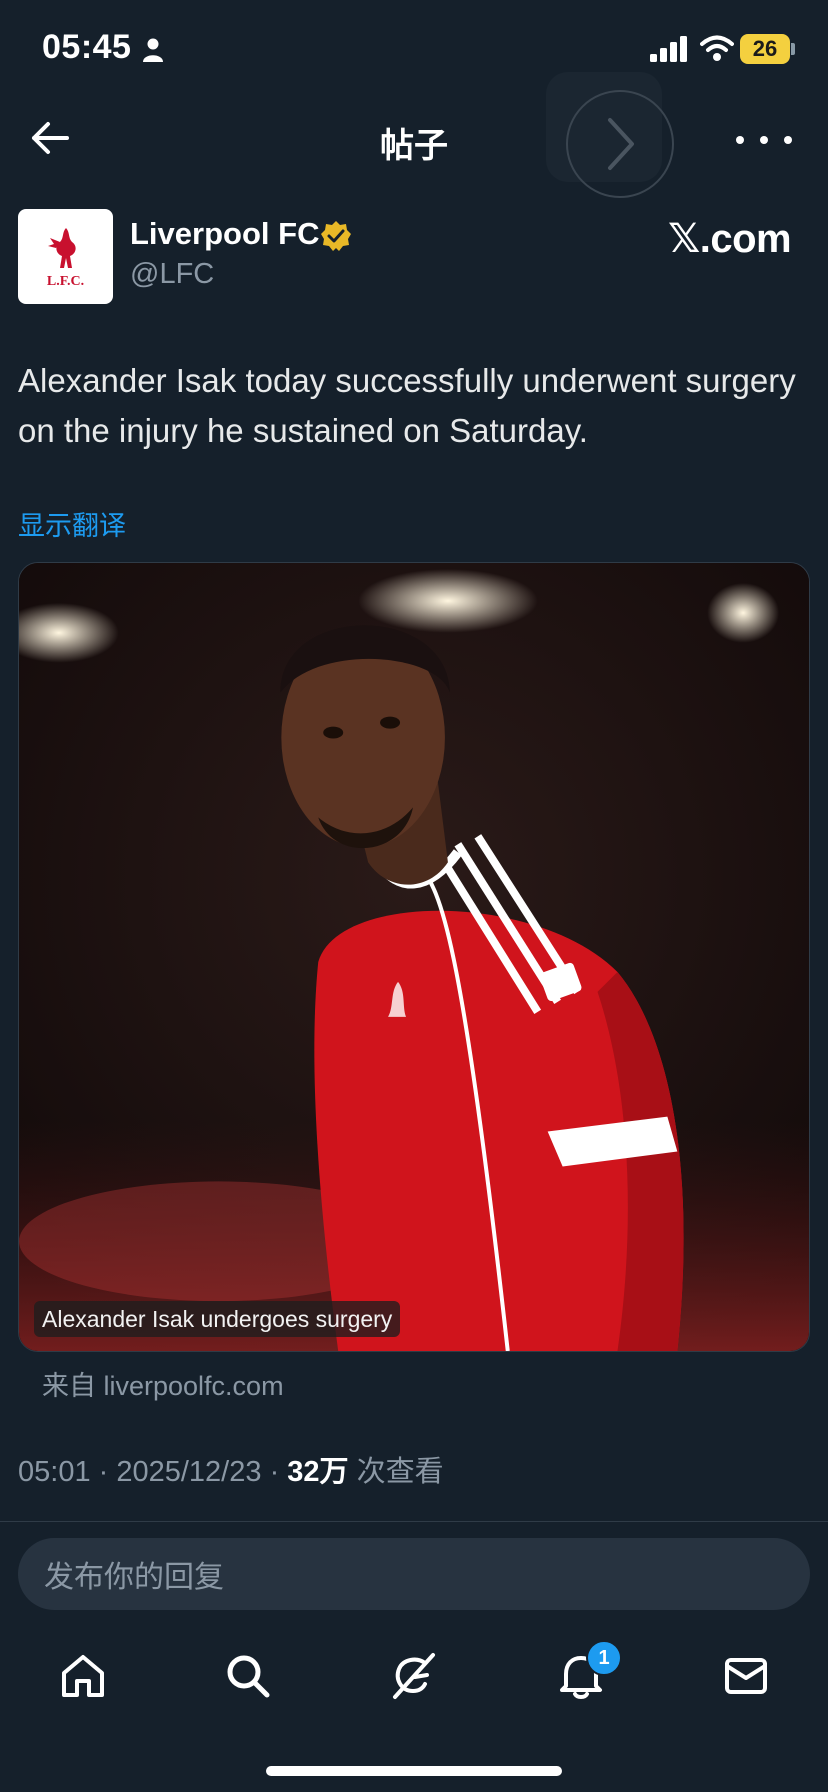 Image resolution: width=828 pixels, height=1792 pixels. I want to click on forward-button, so click(620, 144).